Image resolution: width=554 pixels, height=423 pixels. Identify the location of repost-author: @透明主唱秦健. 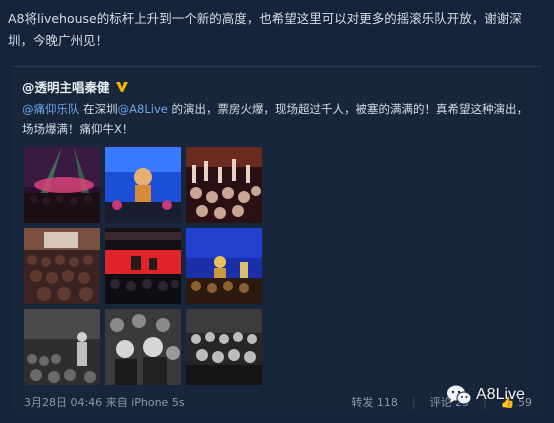
(75, 86).